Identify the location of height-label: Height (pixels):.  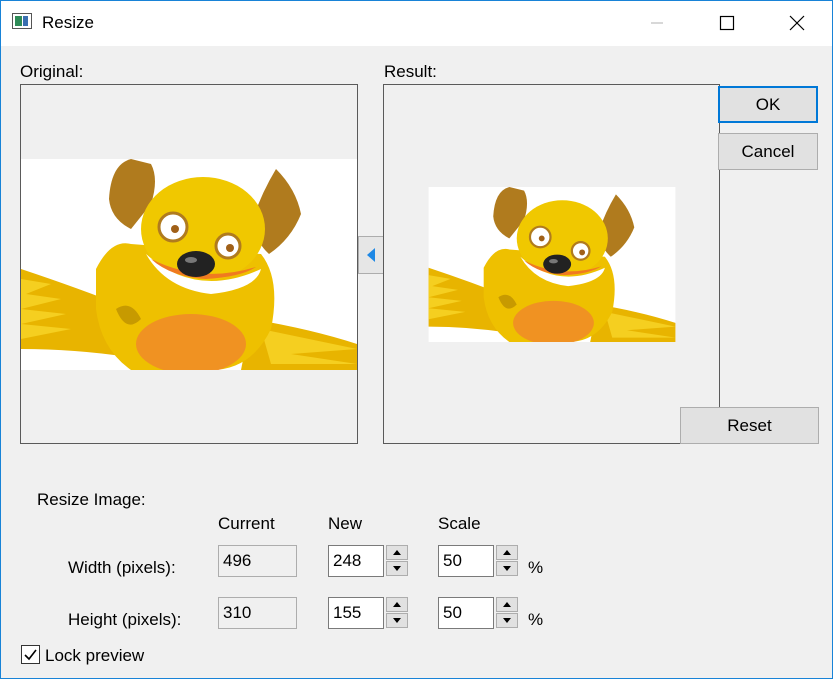
(125, 619).